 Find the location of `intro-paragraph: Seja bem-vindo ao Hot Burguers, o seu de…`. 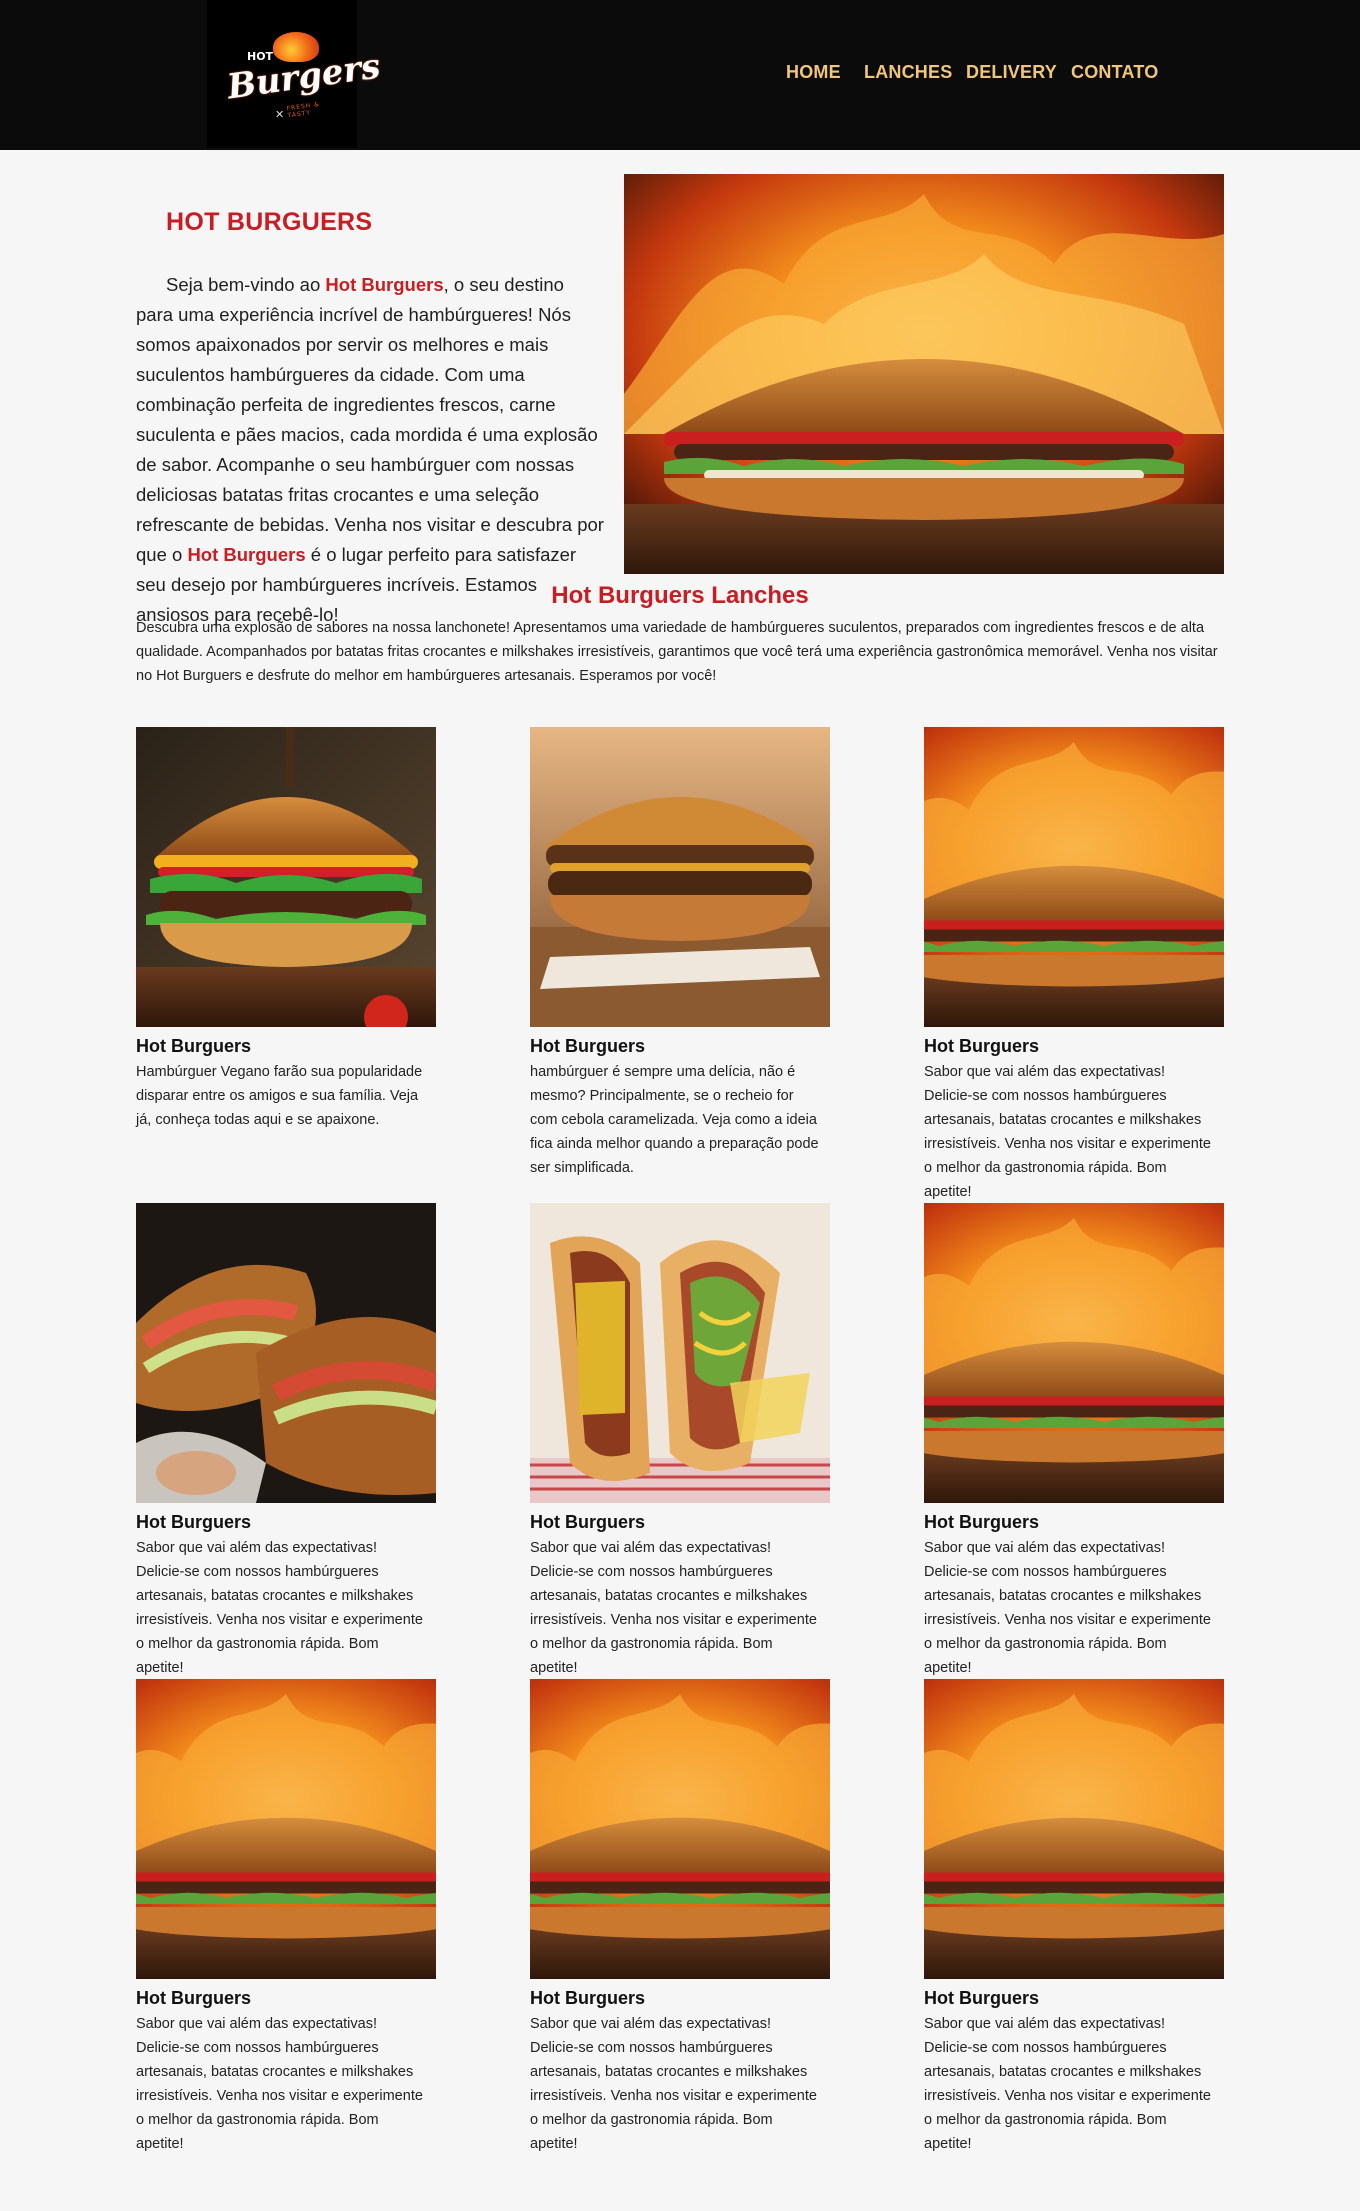

intro-paragraph: Seja bem-vindo ao Hot Burguers, o seu de… is located at coordinates (371, 450).